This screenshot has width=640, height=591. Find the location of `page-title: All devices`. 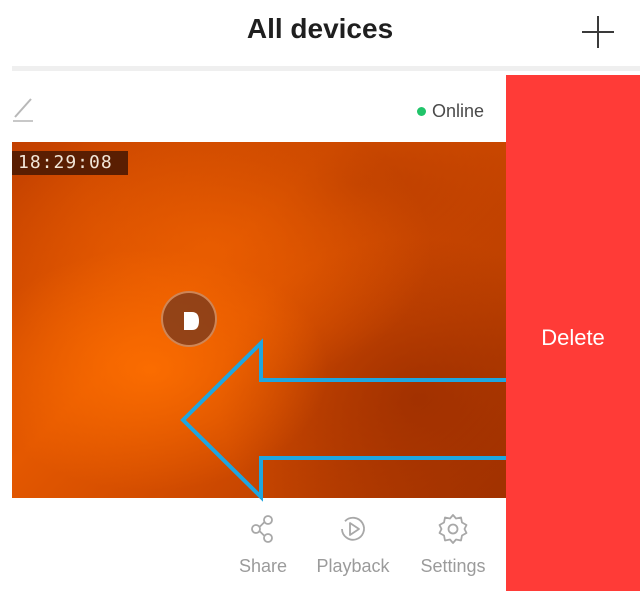

page-title: All devices is located at coordinates (320, 28).